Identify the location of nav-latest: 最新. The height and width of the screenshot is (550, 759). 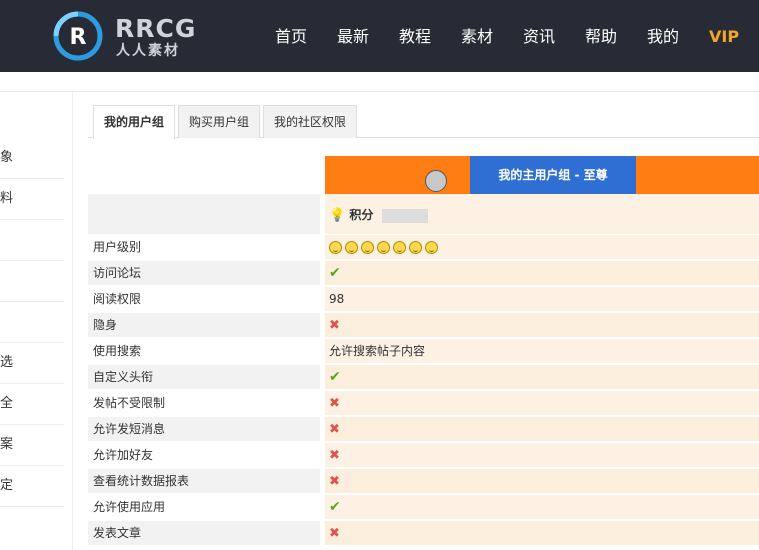
(353, 36).